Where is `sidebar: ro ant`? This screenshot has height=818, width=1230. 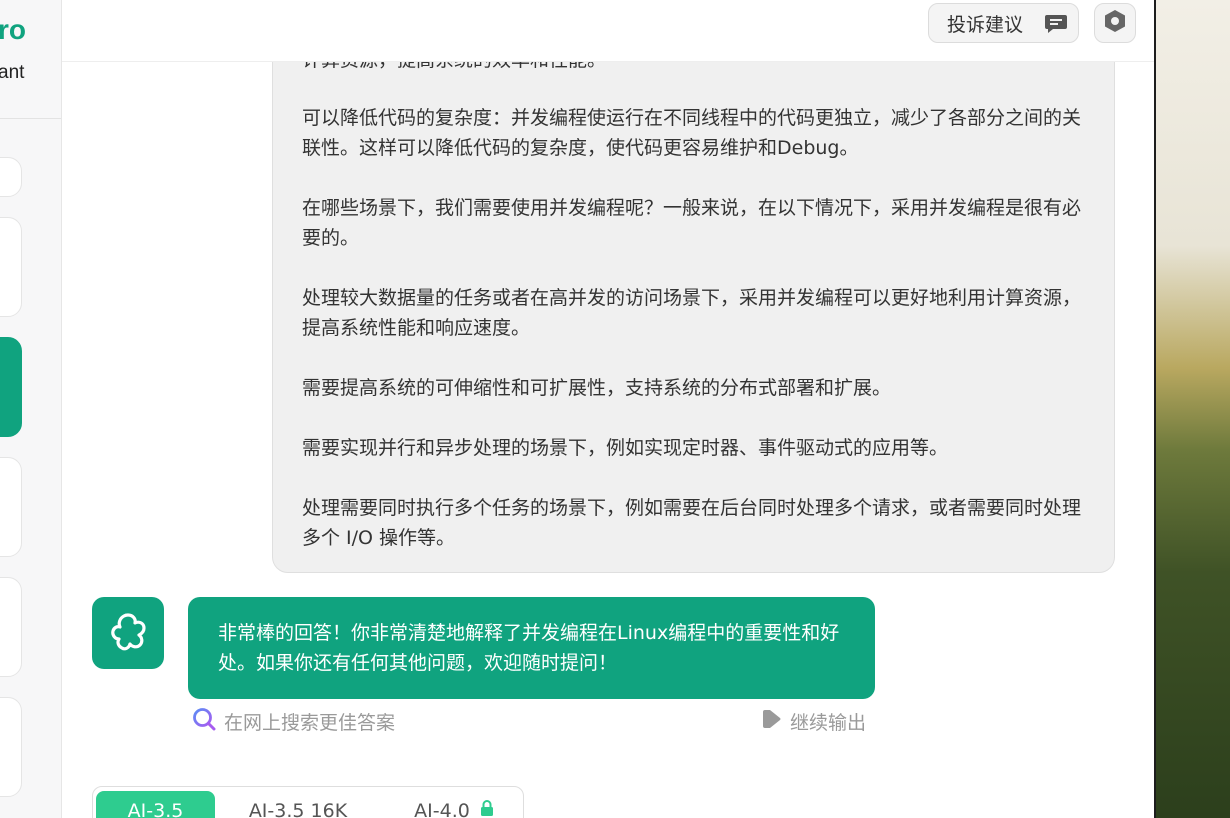
sidebar: ro ant is located at coordinates (31, 409).